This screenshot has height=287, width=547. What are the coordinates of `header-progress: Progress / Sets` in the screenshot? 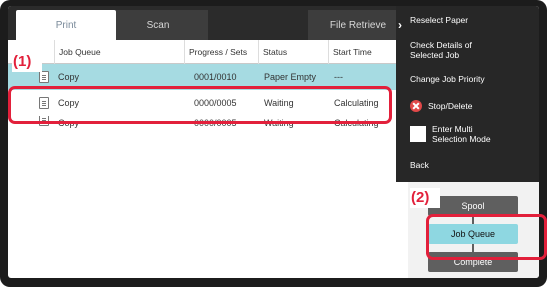 It's located at (221, 52).